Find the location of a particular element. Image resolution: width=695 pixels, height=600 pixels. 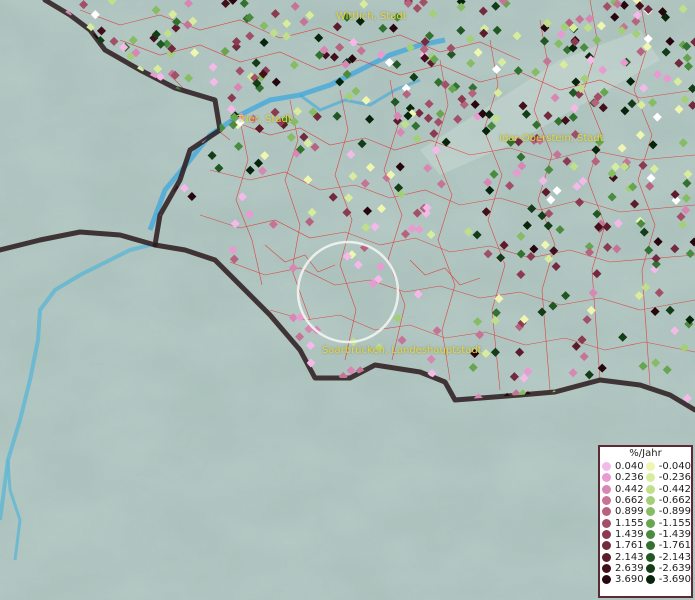

legend-label: 0.040 is located at coordinates (629, 467).